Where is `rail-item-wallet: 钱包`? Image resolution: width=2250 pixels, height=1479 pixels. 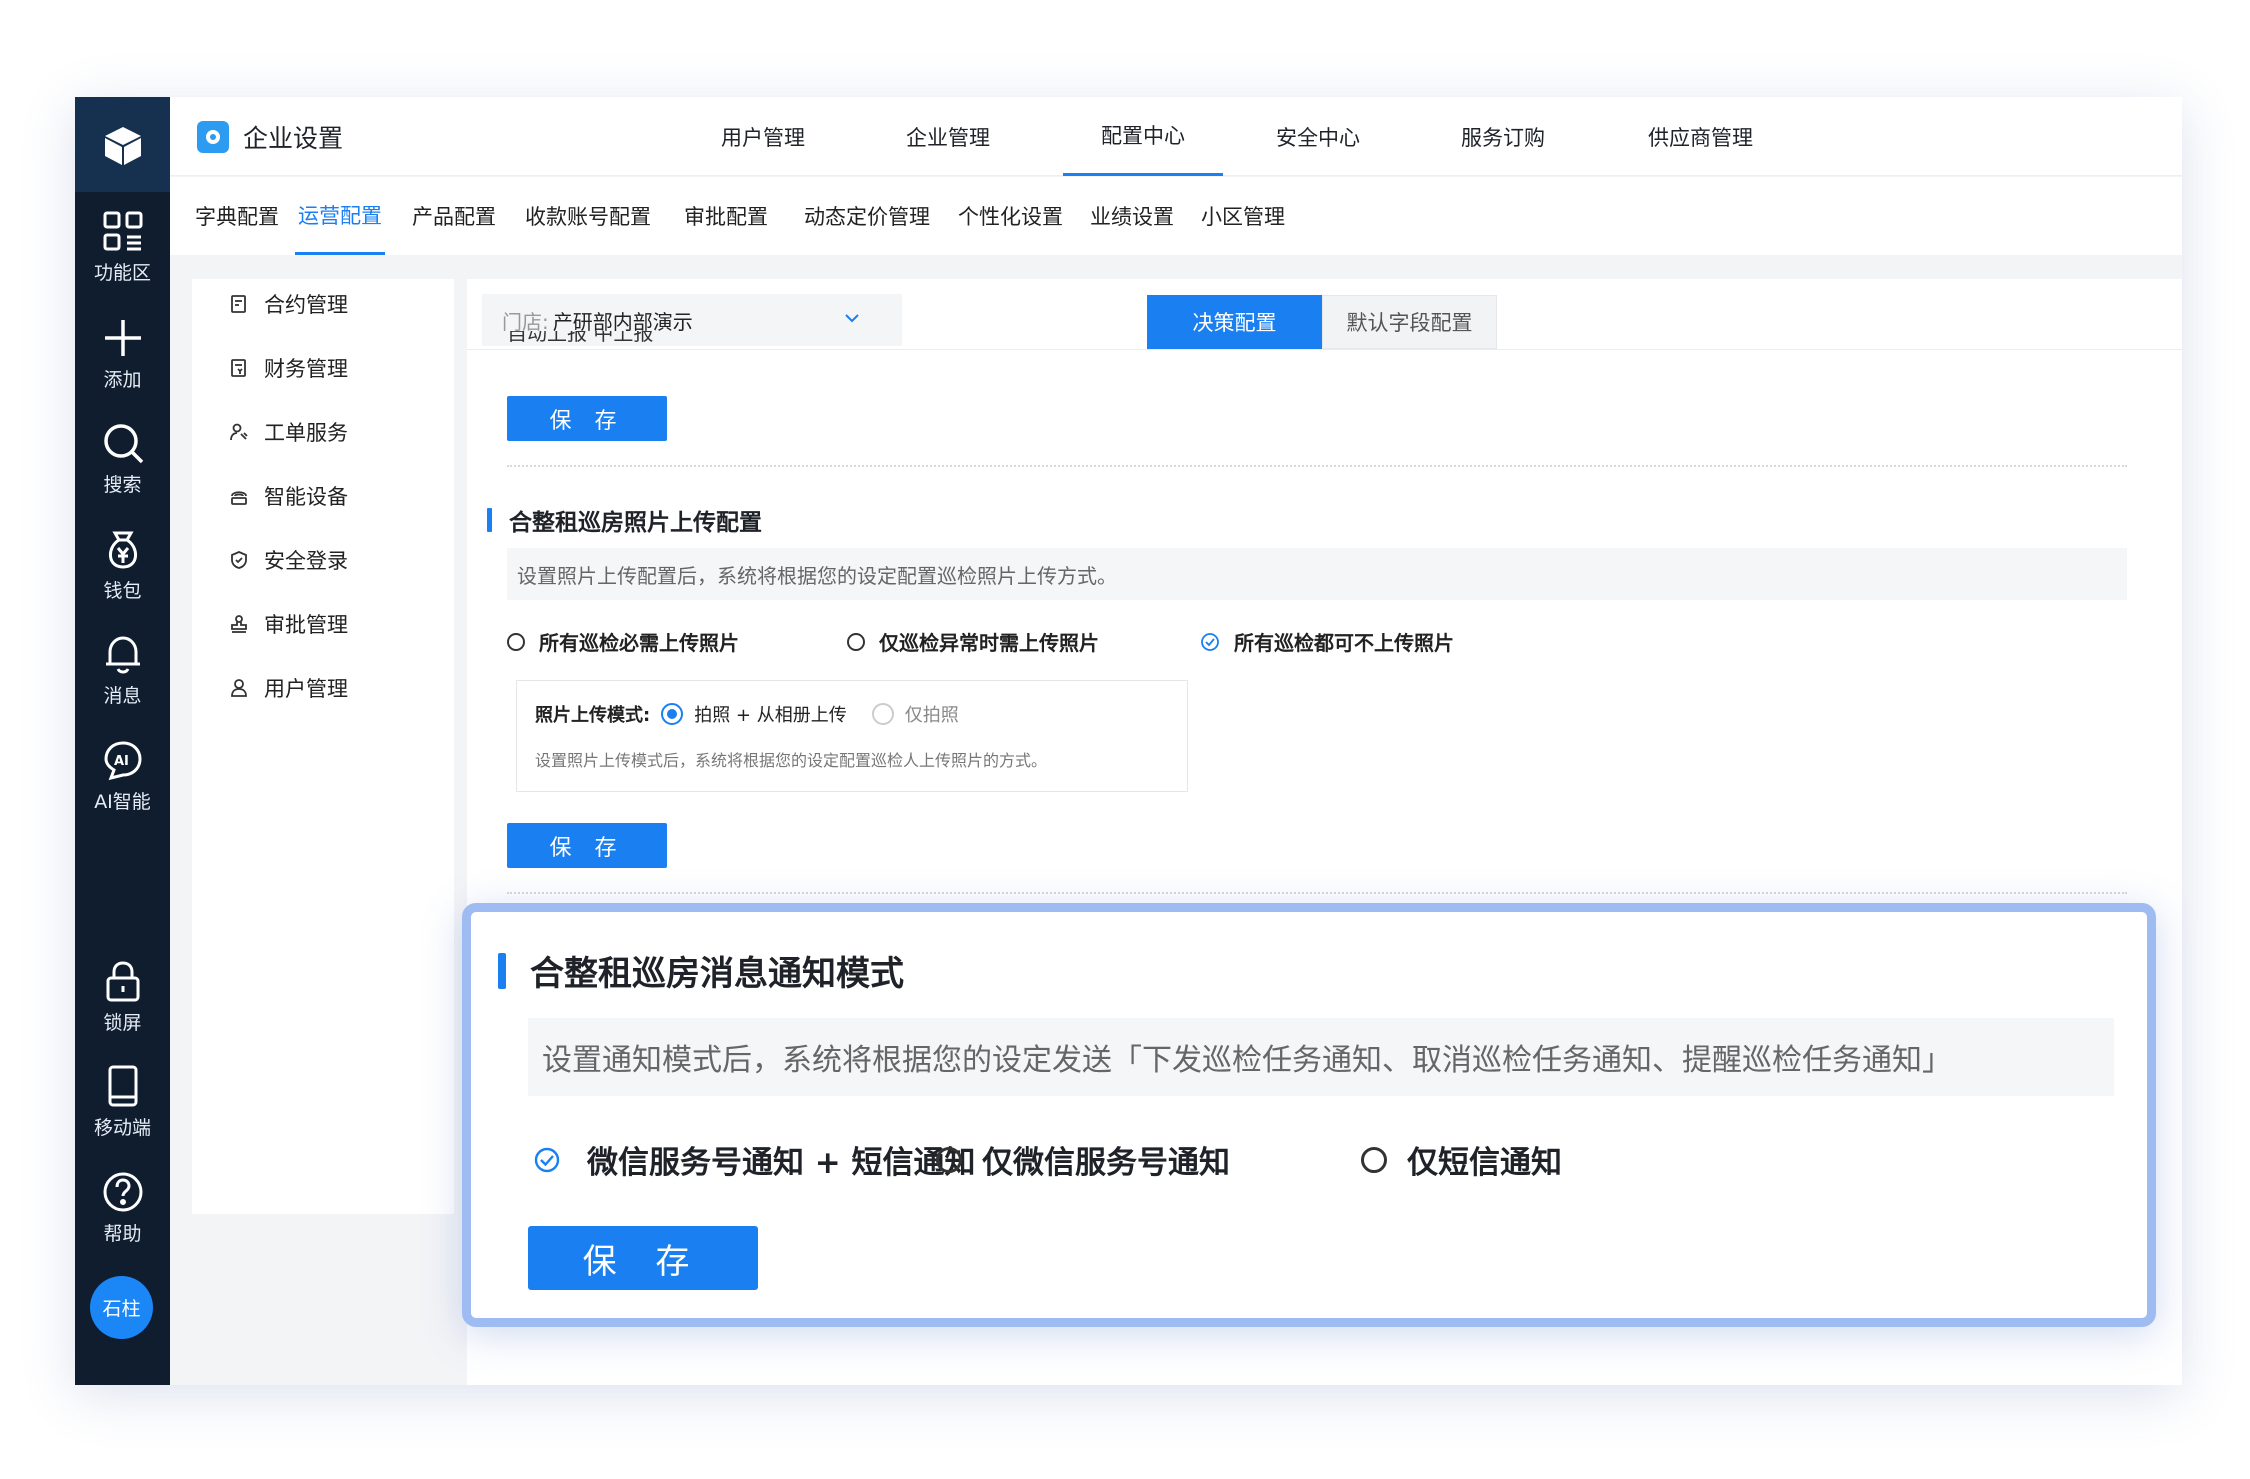
rail-item-wallet: 钱包 is located at coordinates (122, 565).